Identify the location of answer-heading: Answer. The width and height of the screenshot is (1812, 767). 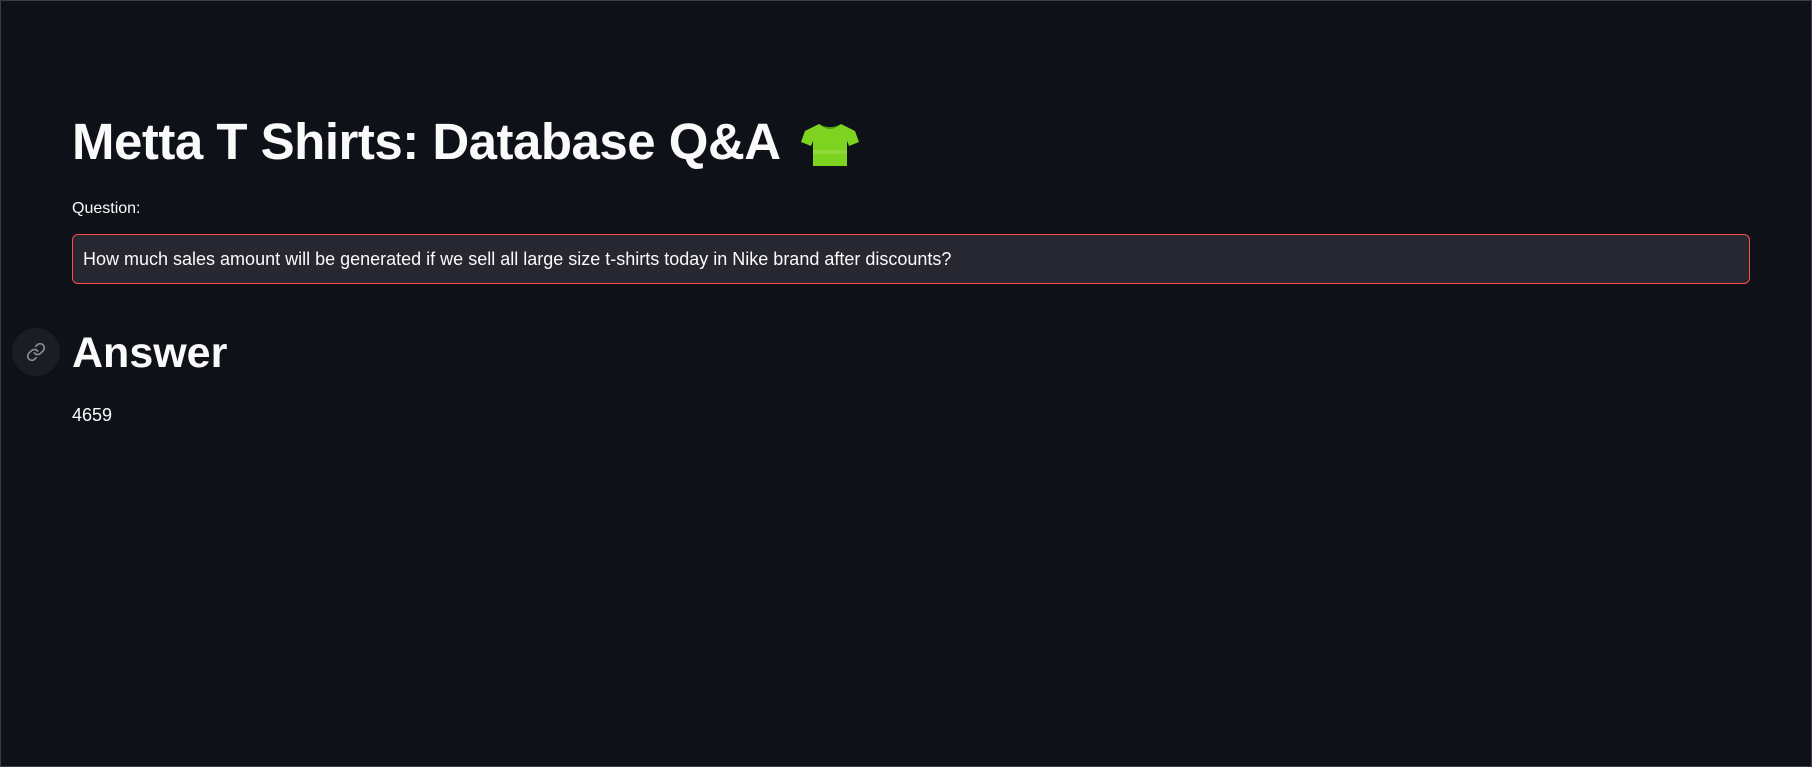
(150, 353).